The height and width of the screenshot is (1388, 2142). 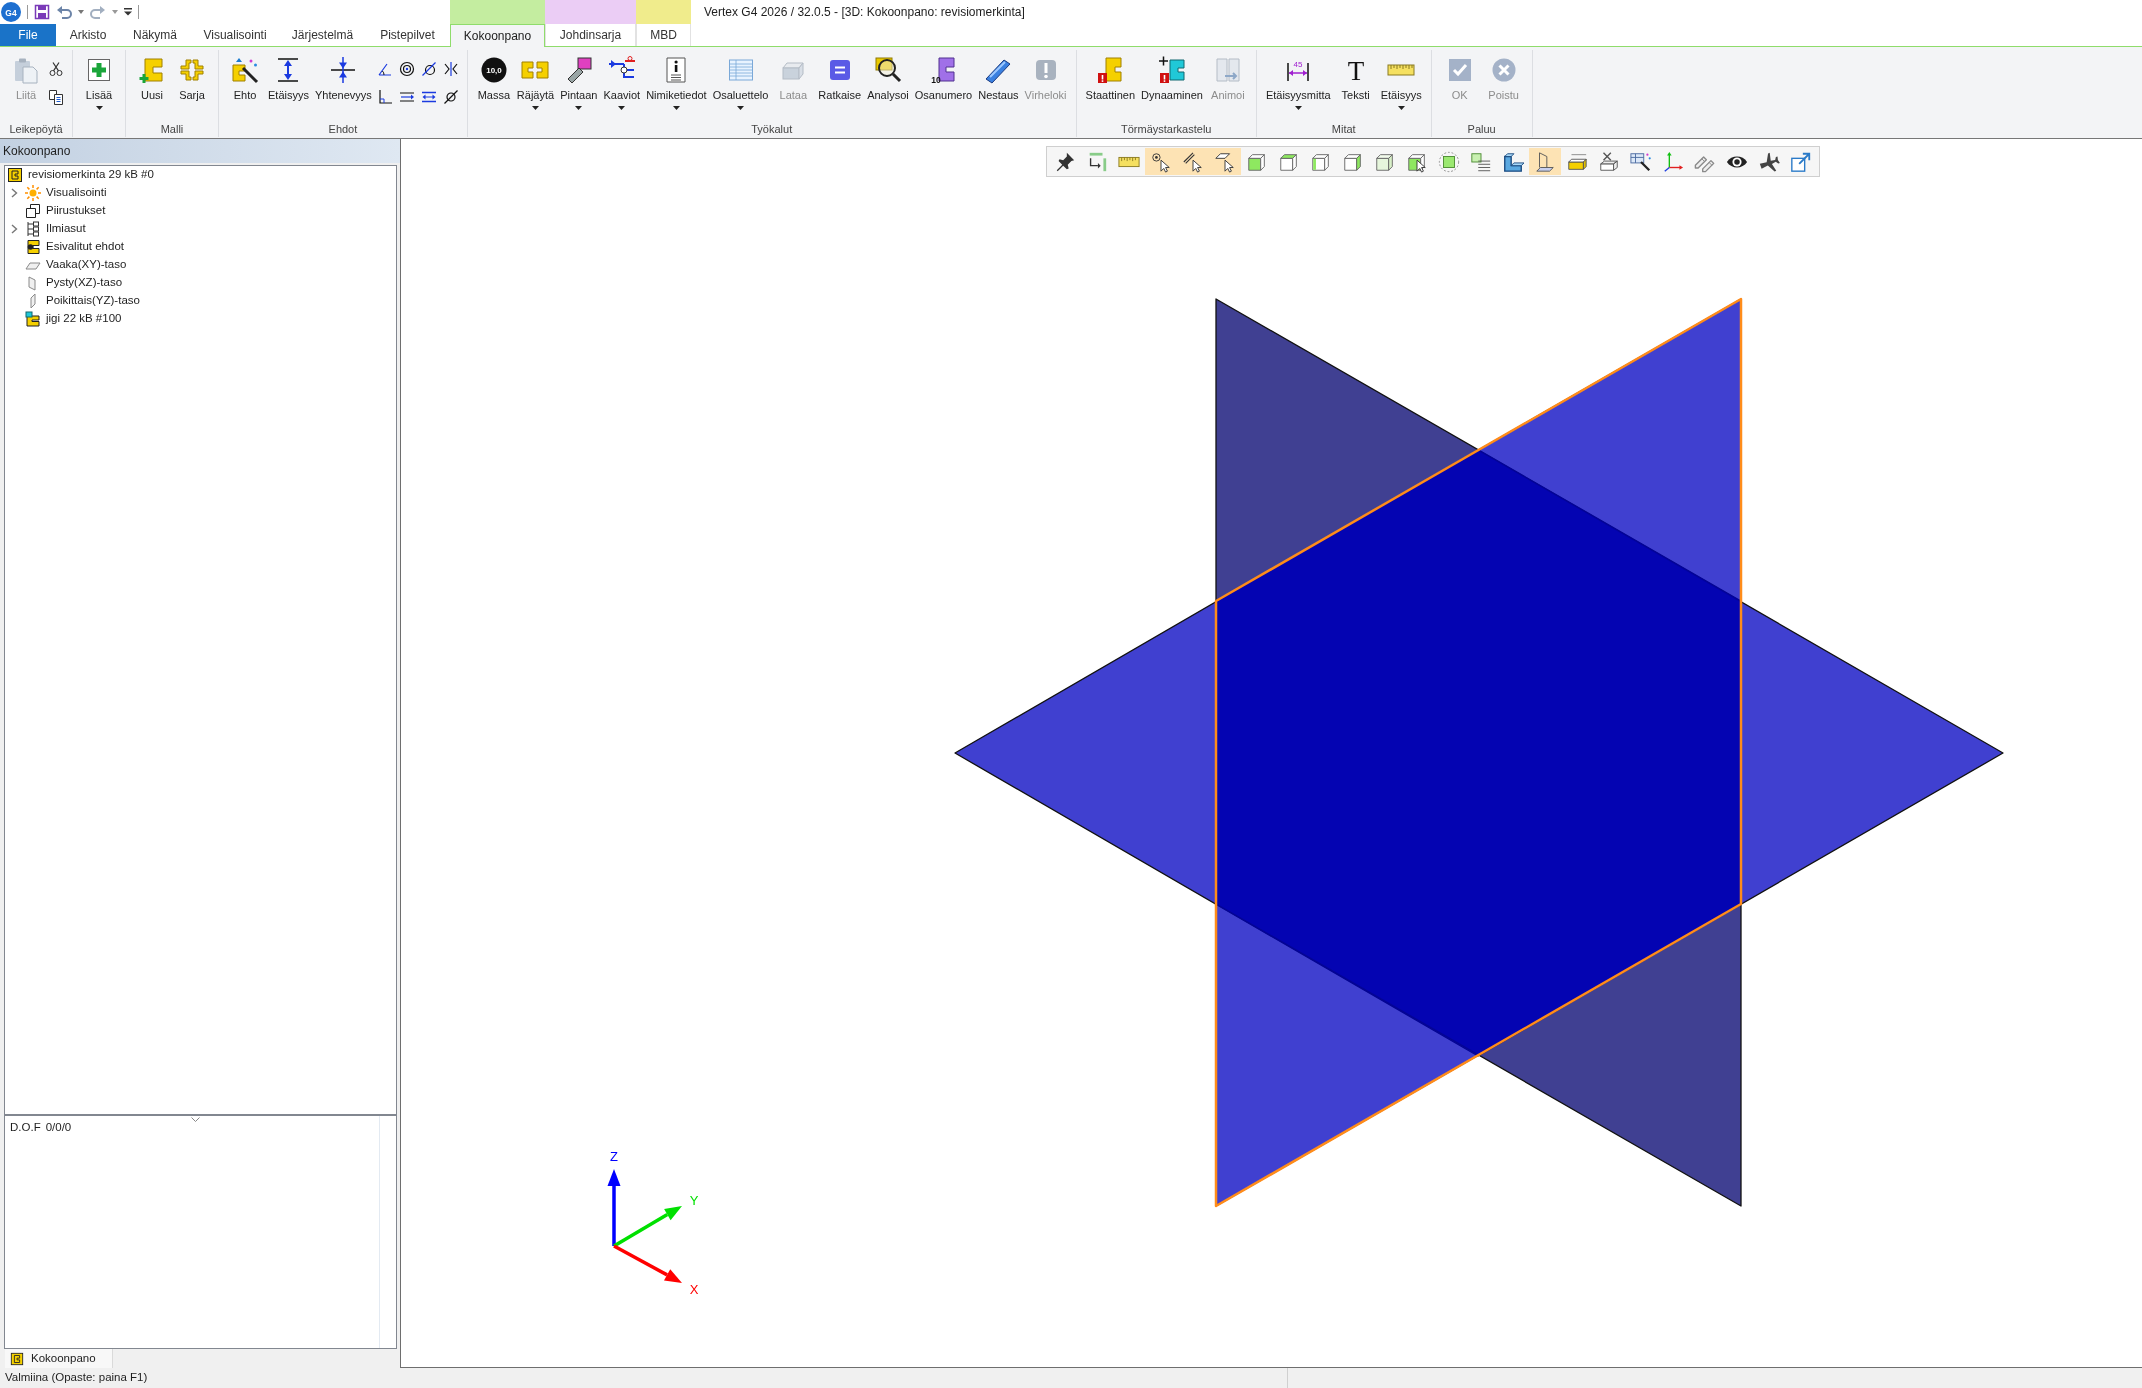 What do you see at coordinates (1227, 70) in the screenshot?
I see `bracket-arrow-icon` at bounding box center [1227, 70].